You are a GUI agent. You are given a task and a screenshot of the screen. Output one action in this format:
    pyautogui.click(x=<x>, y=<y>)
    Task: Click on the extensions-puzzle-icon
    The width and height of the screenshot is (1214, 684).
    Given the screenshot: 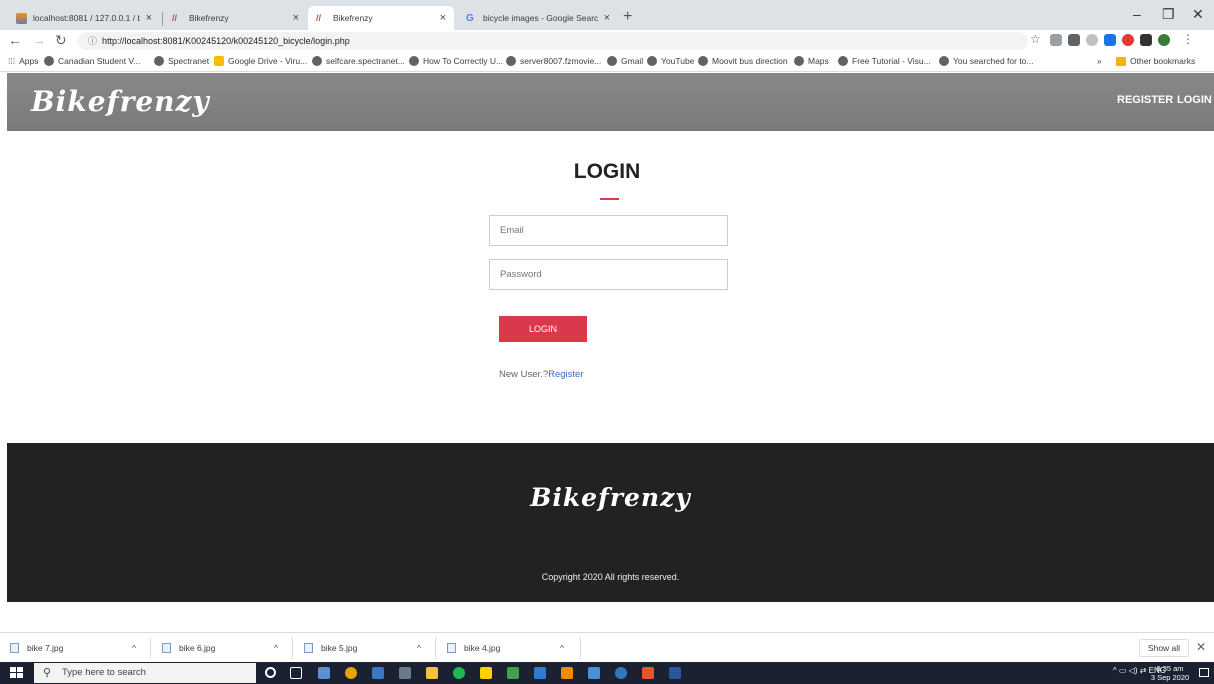 What is the action you would take?
    pyautogui.click(x=1146, y=40)
    